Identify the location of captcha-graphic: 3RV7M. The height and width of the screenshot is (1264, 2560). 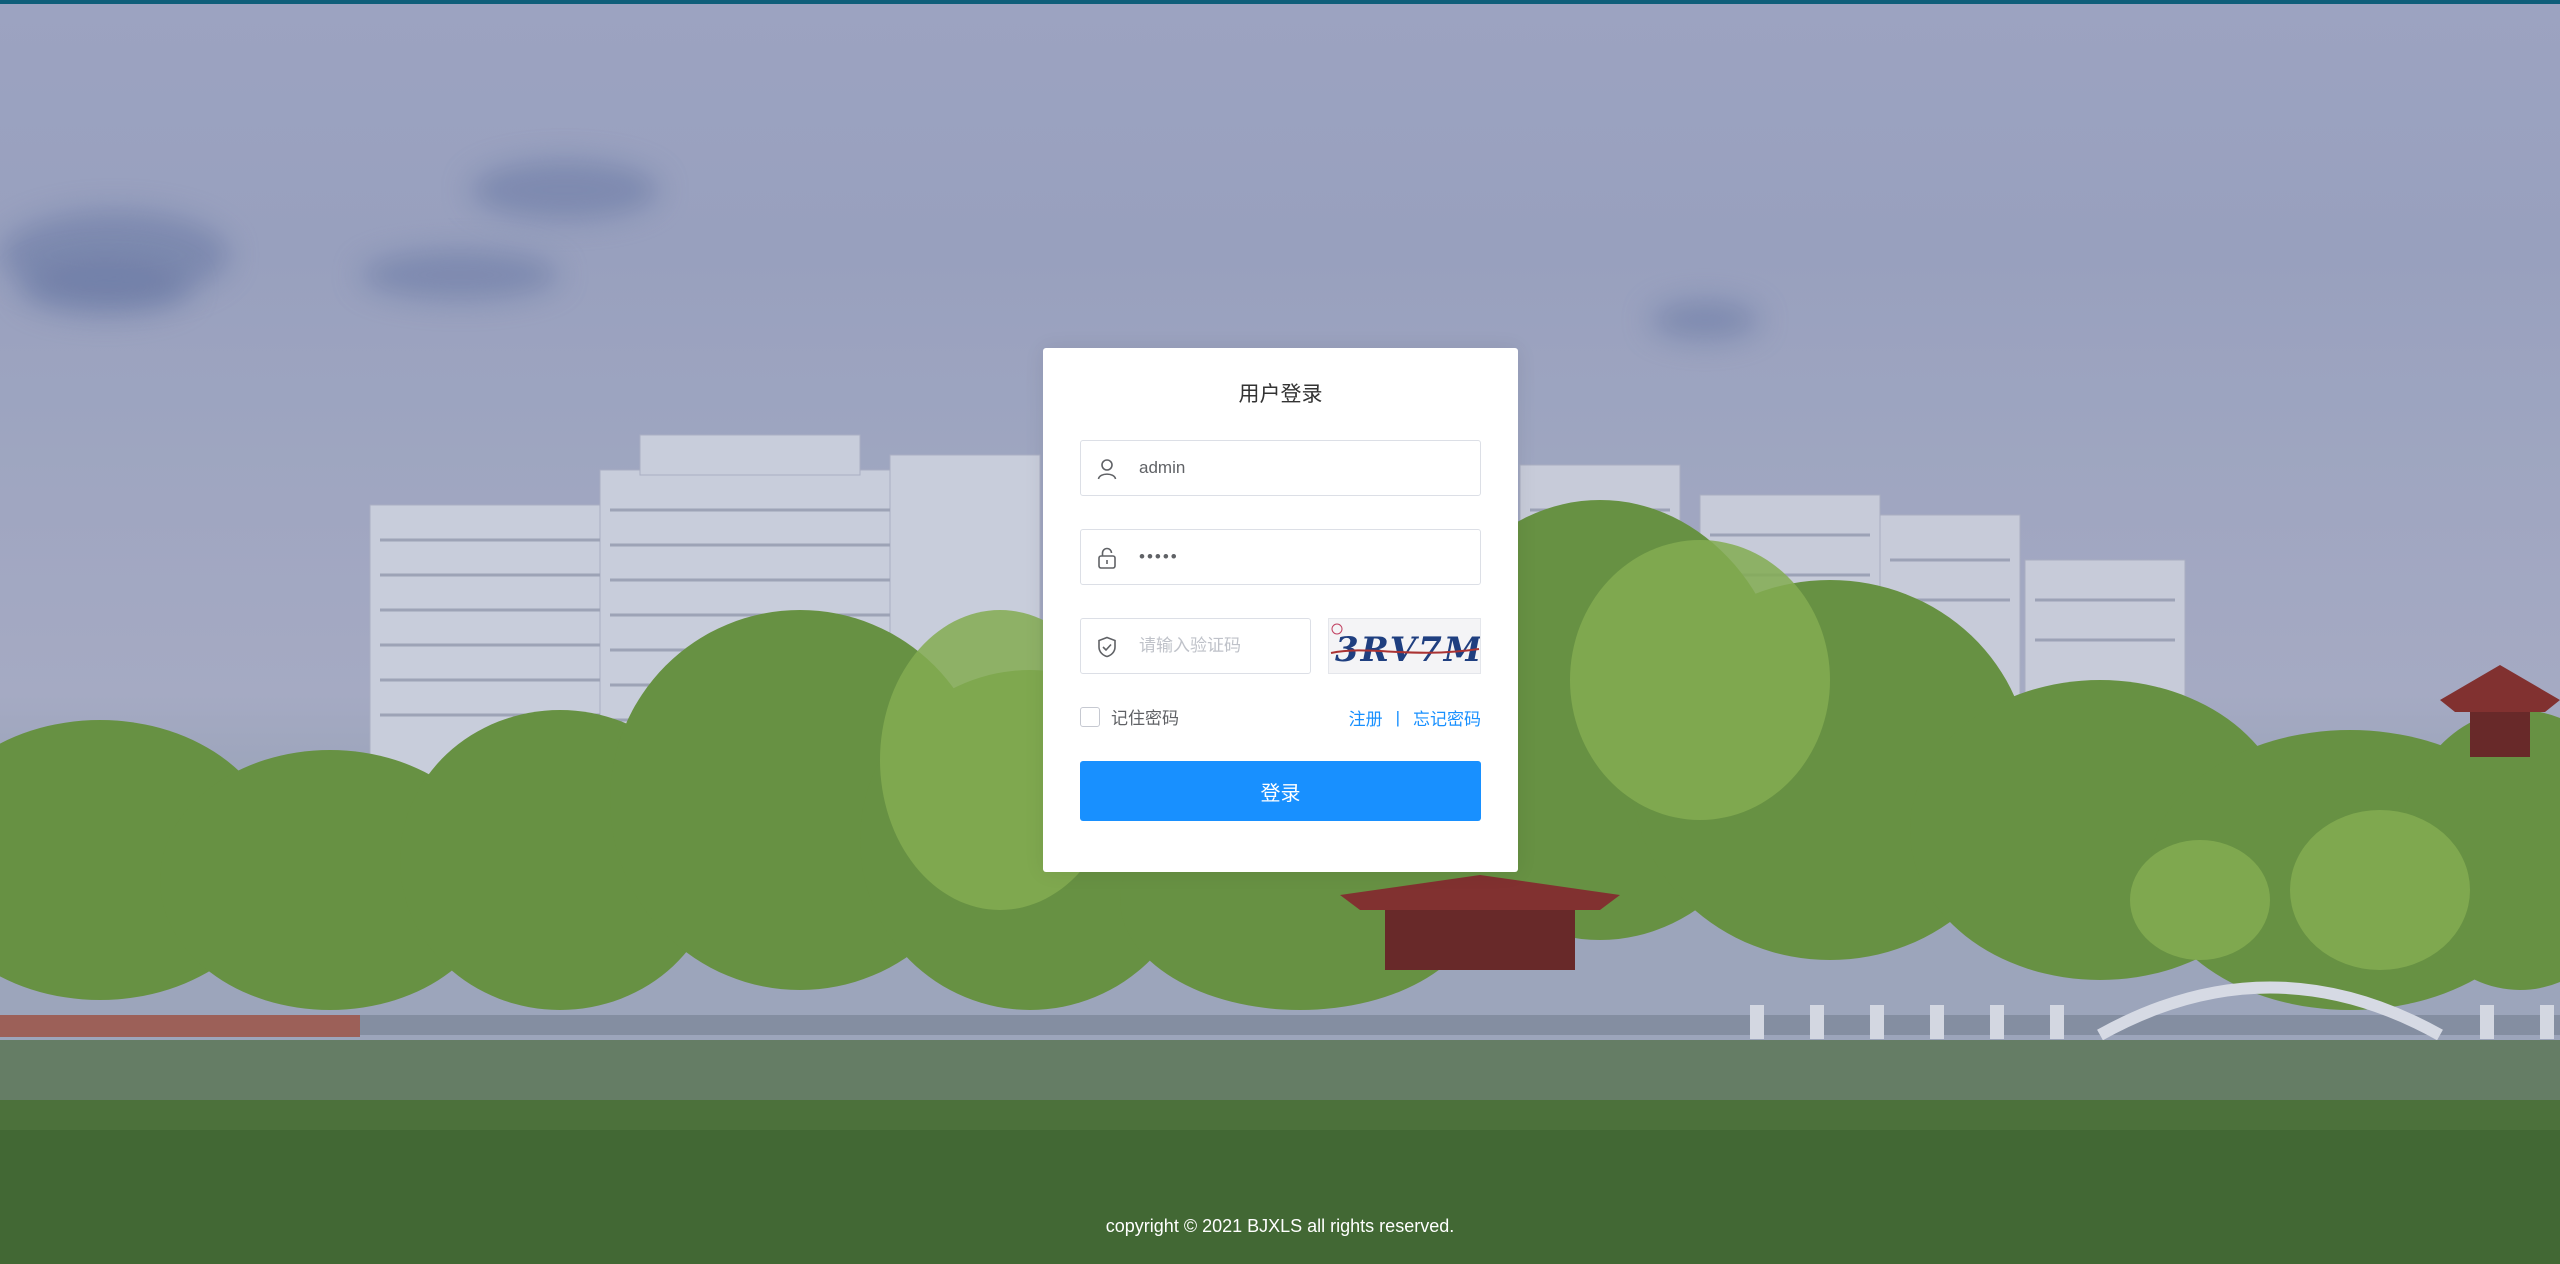
(1404, 646).